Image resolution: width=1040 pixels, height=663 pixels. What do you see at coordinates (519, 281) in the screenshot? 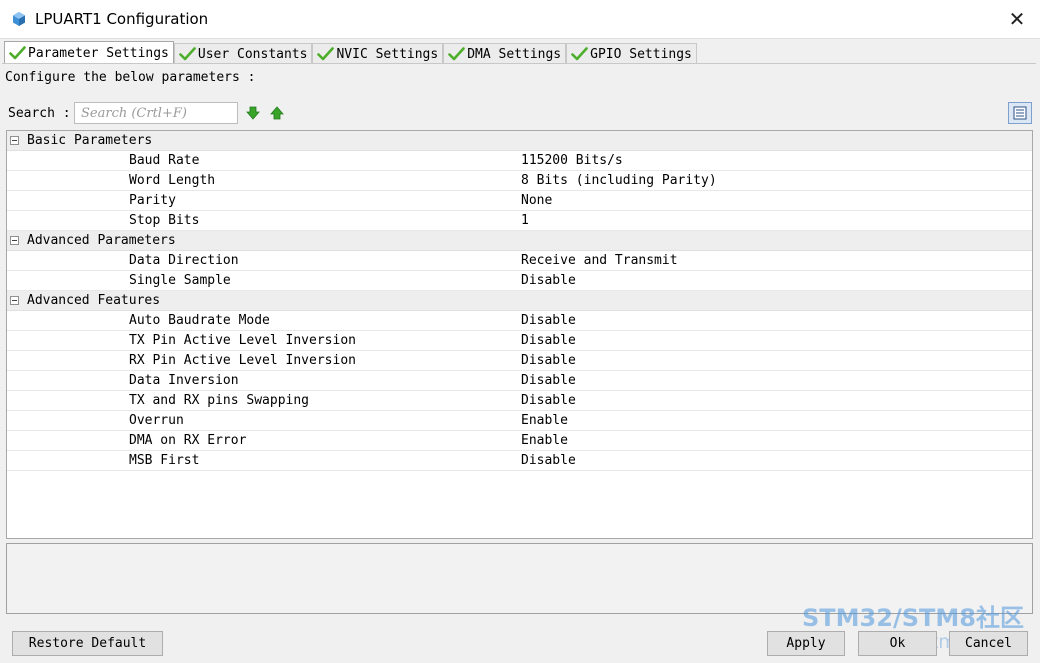
I see `param-row-single-sample: Single Sample Disable` at bounding box center [519, 281].